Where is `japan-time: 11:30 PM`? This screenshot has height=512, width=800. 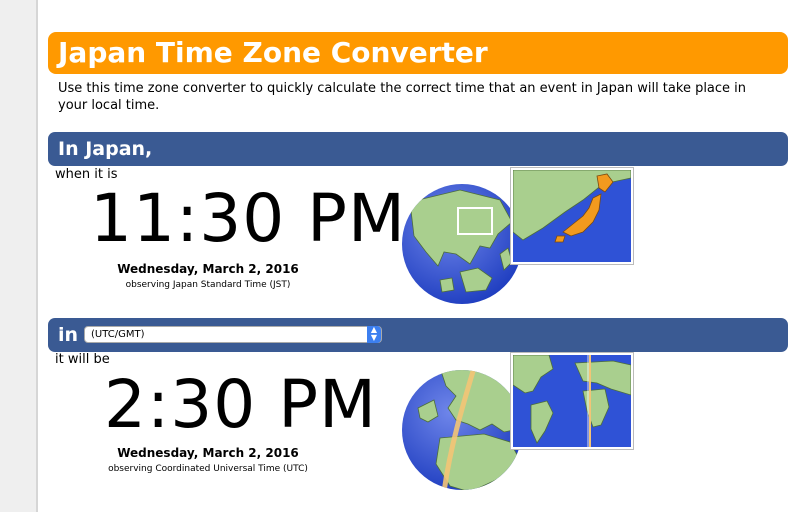
japan-time: 11:30 PM is located at coordinates (248, 218).